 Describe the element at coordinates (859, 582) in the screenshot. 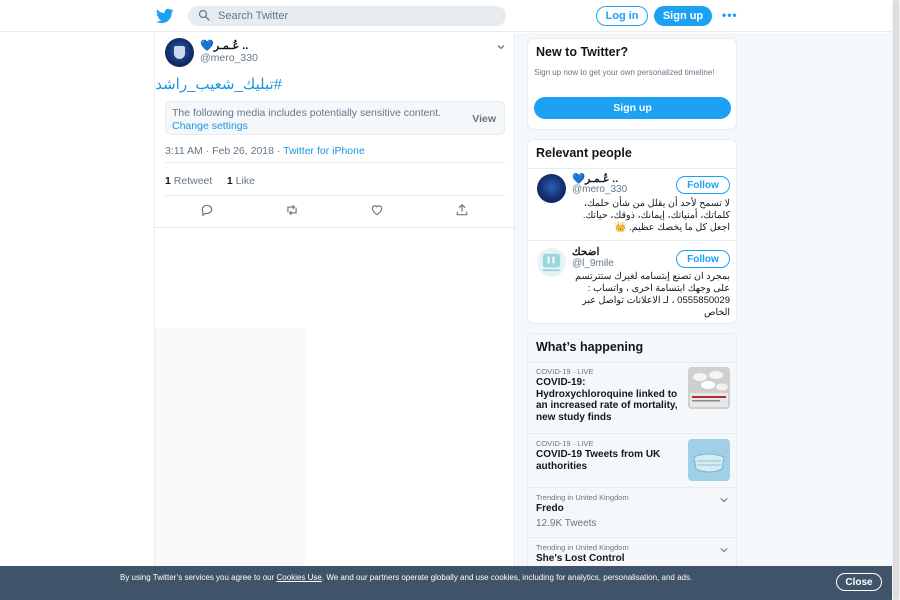

I see `close-button: Close` at that location.